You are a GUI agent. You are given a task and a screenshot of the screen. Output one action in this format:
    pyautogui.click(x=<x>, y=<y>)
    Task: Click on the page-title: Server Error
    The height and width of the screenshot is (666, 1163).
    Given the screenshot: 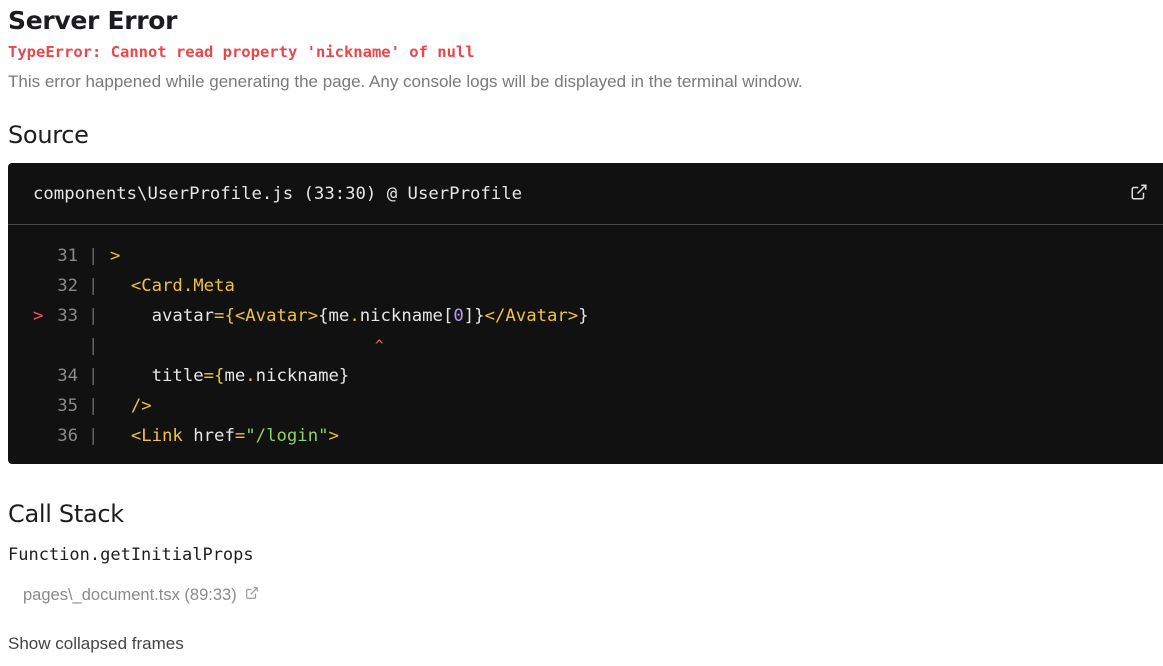 What is the action you would take?
    pyautogui.click(x=93, y=20)
    